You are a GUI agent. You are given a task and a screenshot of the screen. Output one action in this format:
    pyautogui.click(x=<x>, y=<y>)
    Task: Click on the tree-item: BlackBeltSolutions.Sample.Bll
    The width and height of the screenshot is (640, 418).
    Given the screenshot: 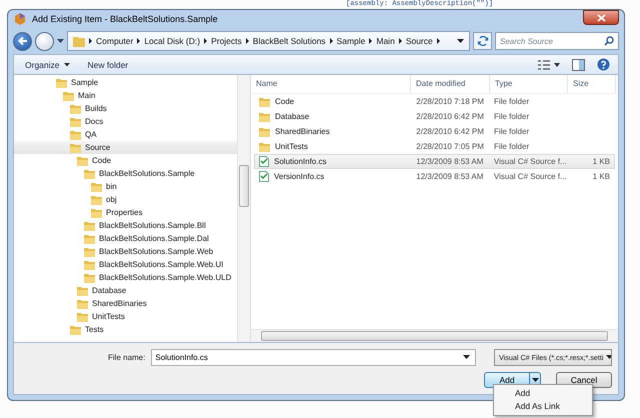 What is the action you would take?
    pyautogui.click(x=125, y=225)
    